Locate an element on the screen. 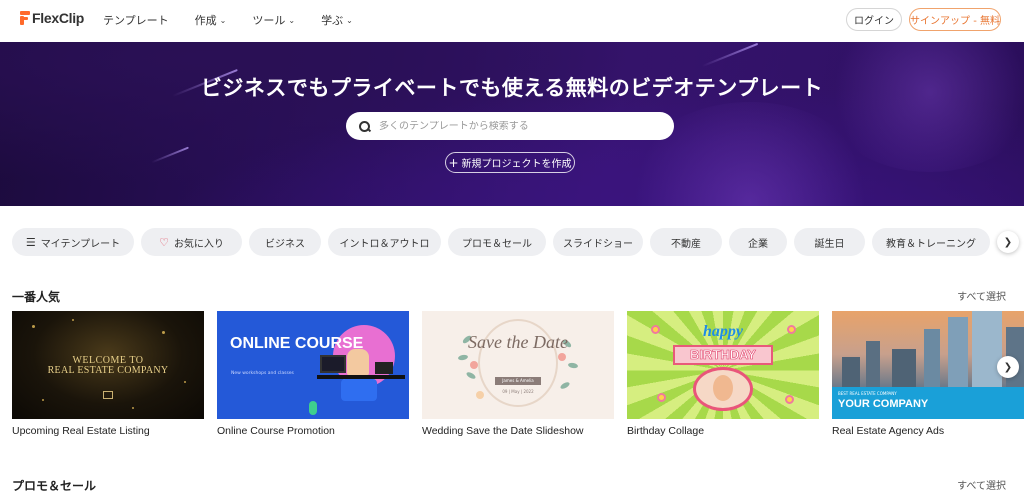 The height and width of the screenshot is (496, 1024). nav-item-learn: 学ぶ ⌄ is located at coordinates (337, 20).